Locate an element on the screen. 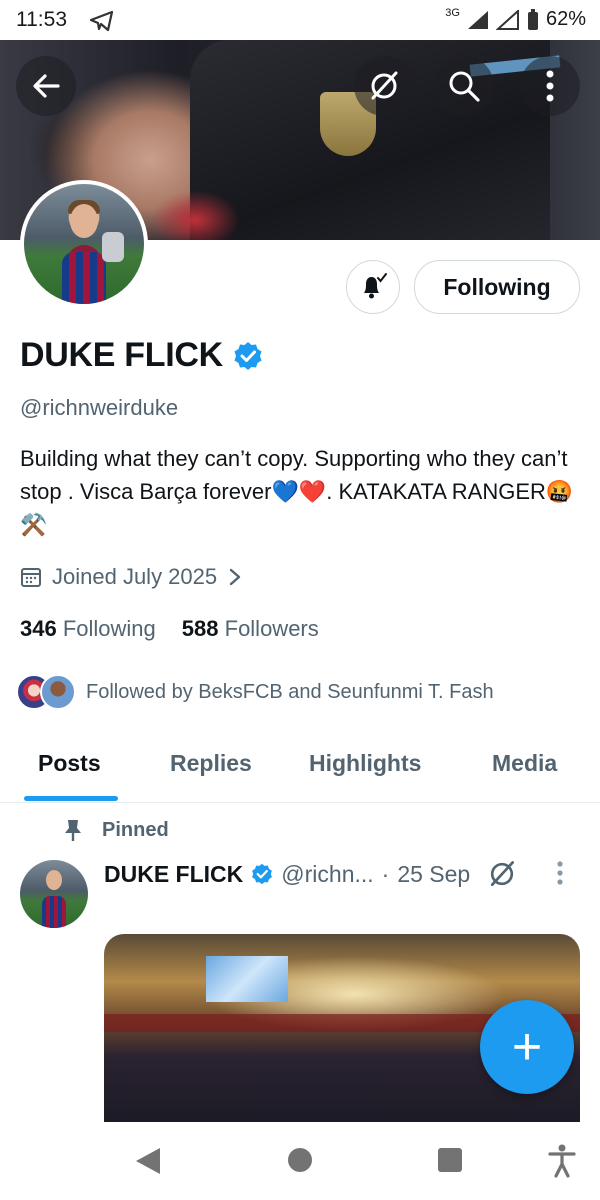 This screenshot has width=600, height=1200. tweet-author-avatar is located at coordinates (54, 894).